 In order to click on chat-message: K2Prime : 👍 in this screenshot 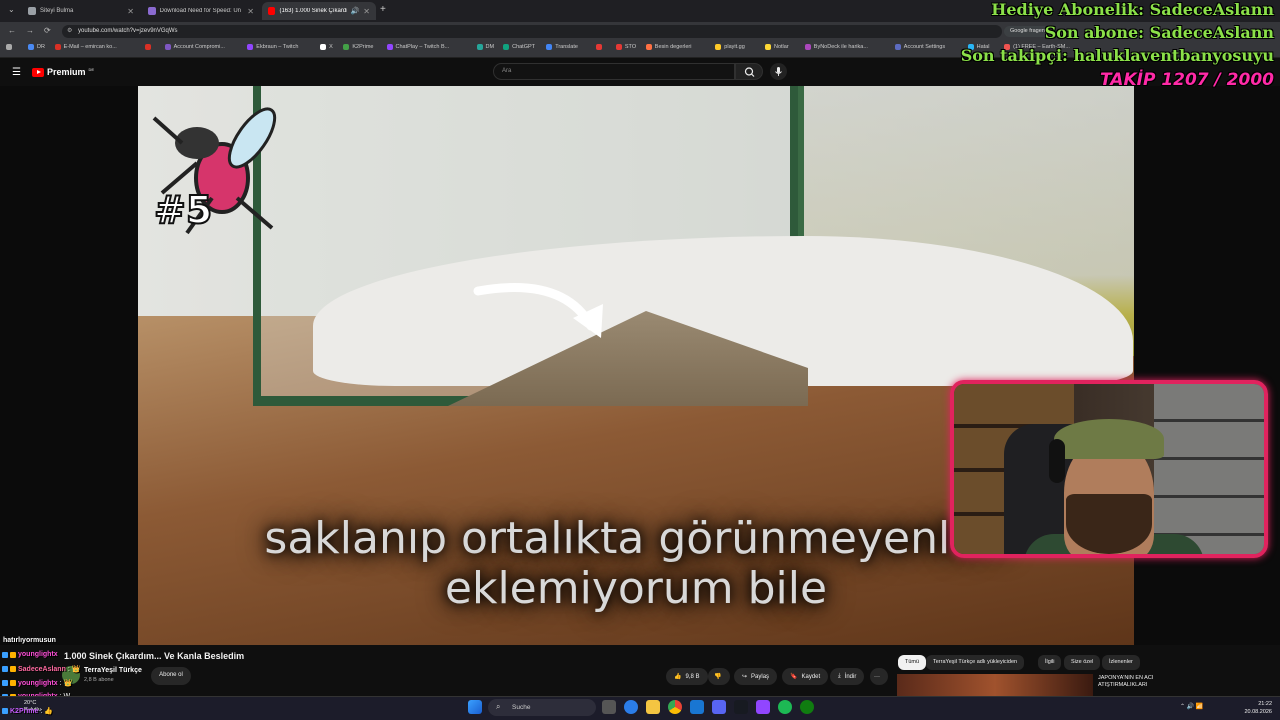, I will do `click(27, 711)`.